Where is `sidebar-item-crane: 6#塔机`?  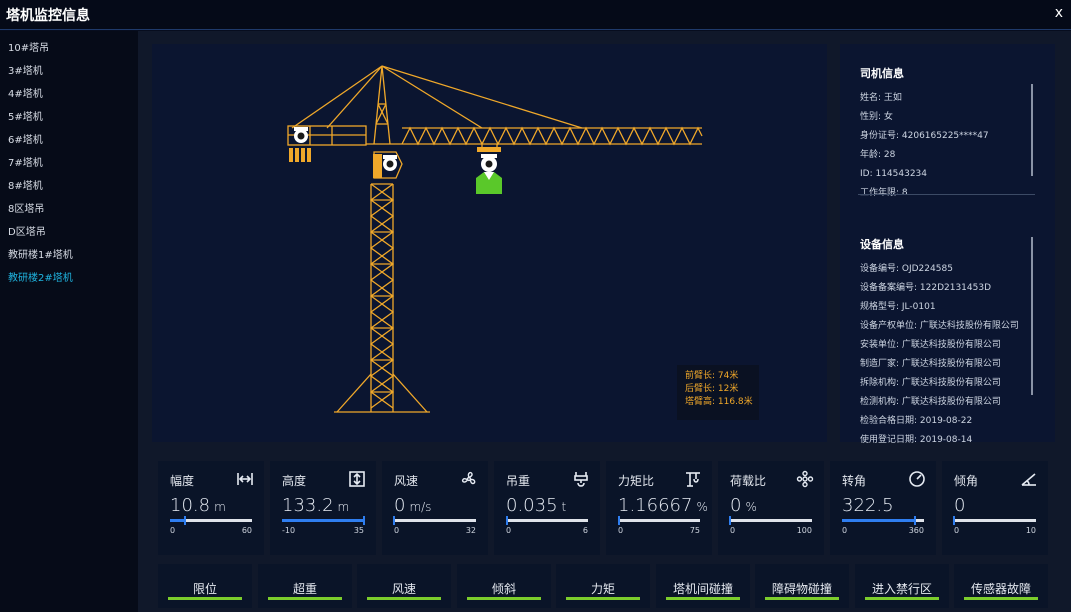
sidebar-item-crane: 6#塔机 is located at coordinates (69, 140).